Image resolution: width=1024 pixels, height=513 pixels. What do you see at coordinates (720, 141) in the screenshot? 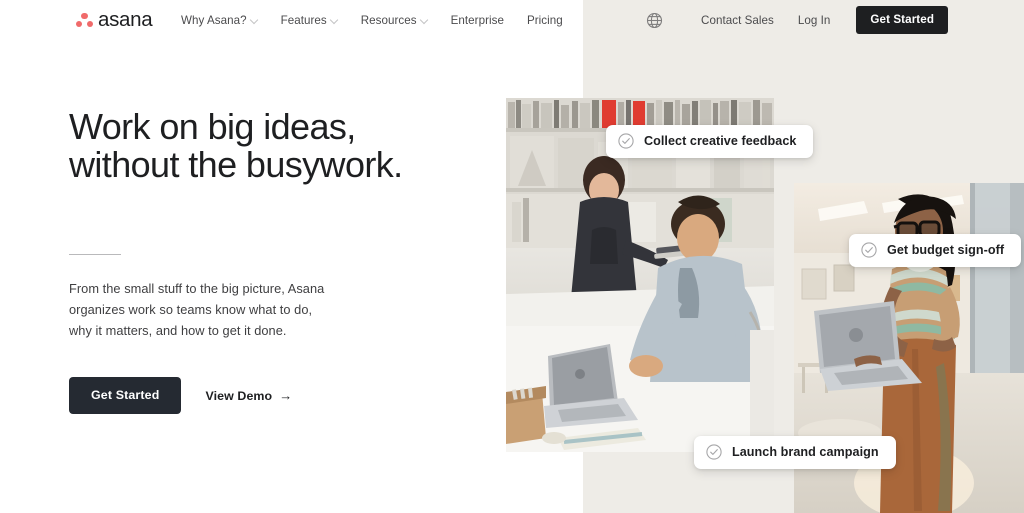
I see `task-pill-label: Collect creative feedback` at bounding box center [720, 141].